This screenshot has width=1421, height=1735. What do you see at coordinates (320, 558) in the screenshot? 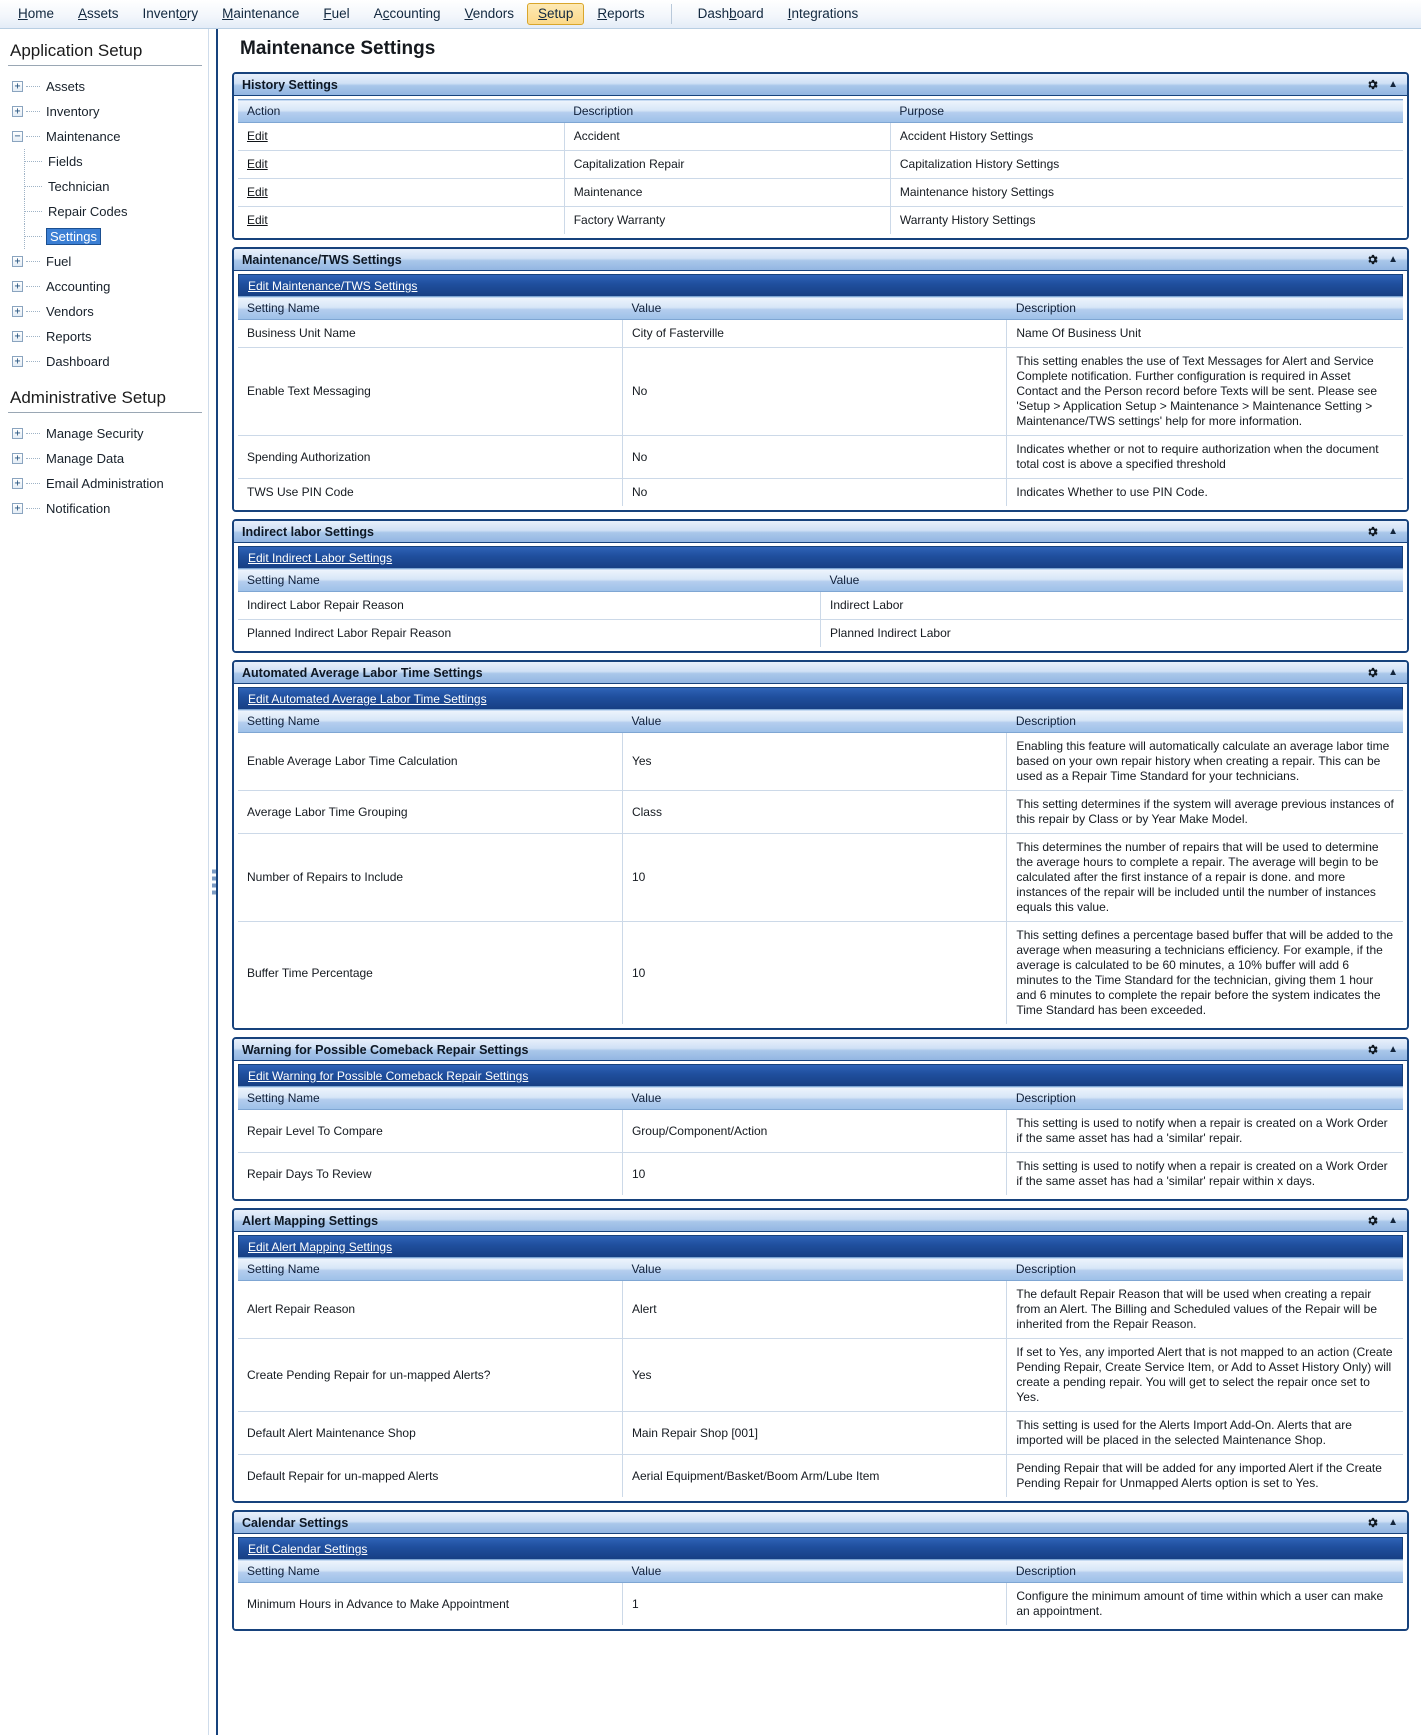
I see `edit-settings-link: Edit Indirect Labor Settings` at bounding box center [320, 558].